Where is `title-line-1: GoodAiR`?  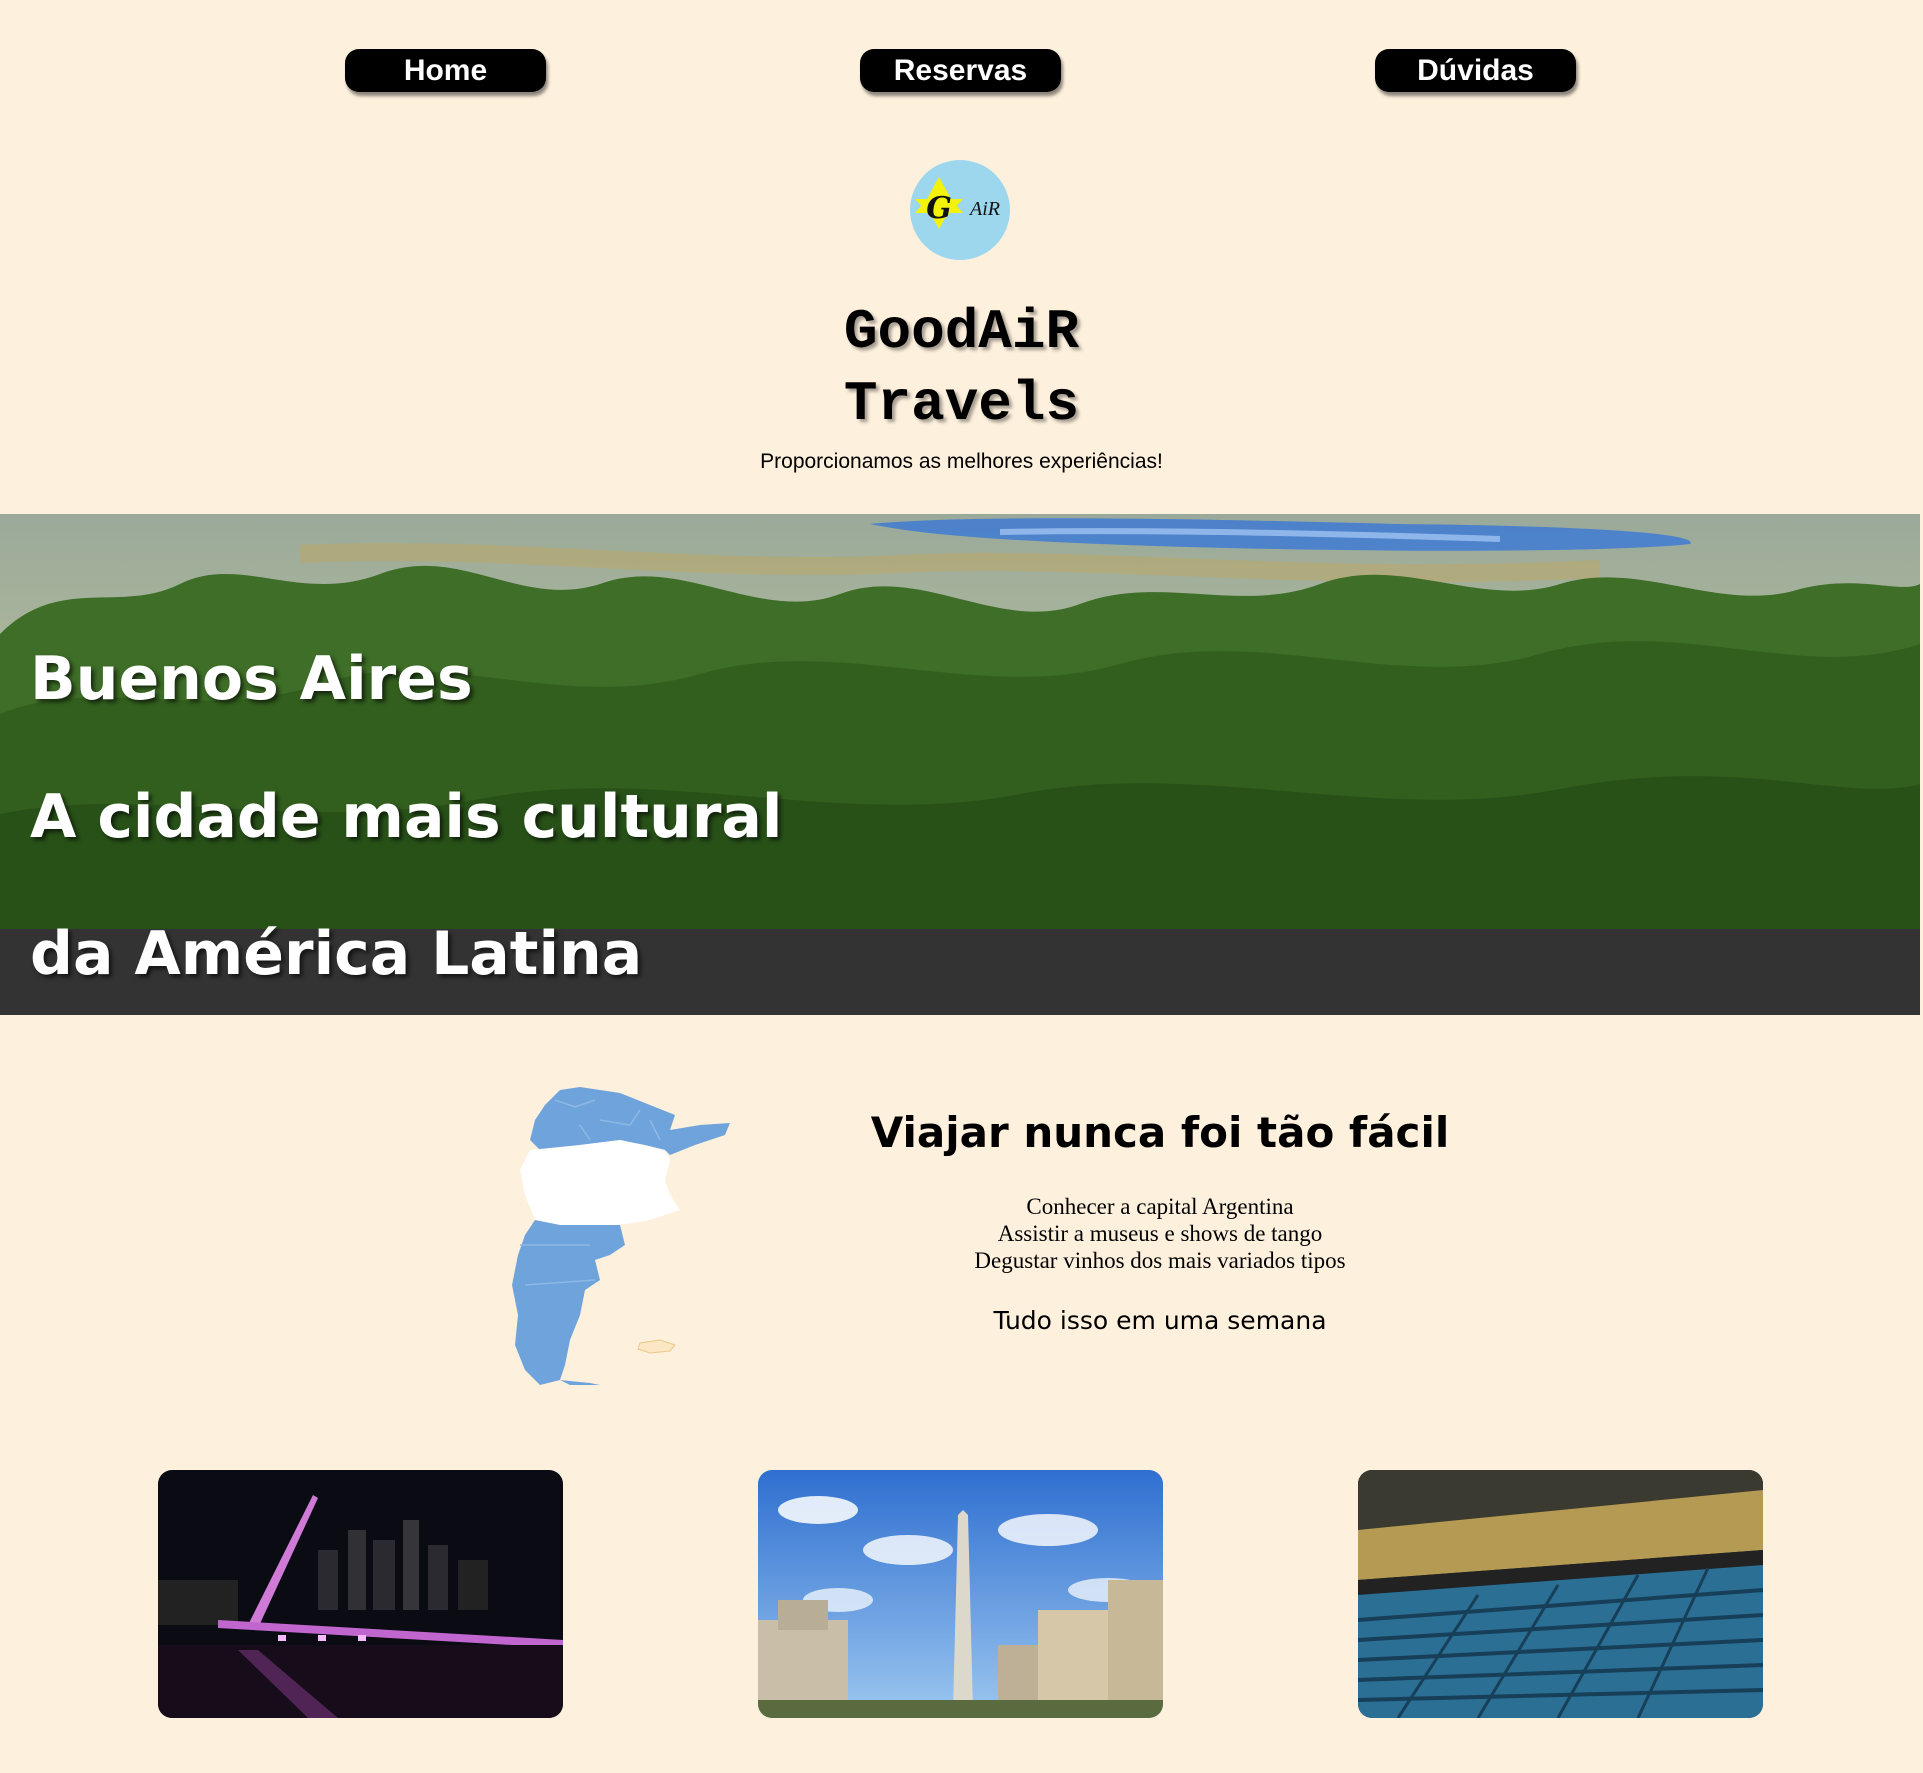
title-line-1: GoodAiR is located at coordinates (961, 332).